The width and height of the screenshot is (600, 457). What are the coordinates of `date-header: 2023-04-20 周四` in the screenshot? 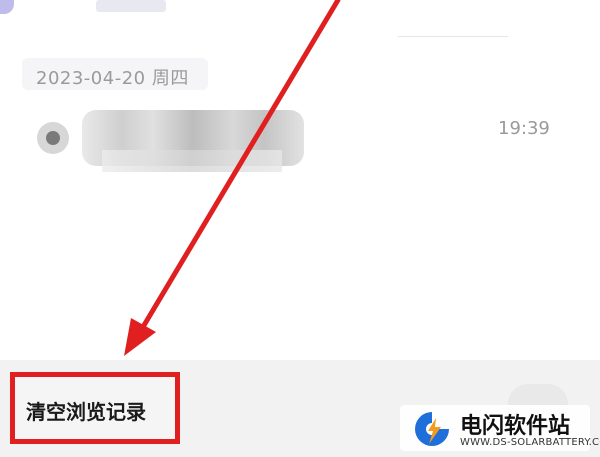 It's located at (112, 78).